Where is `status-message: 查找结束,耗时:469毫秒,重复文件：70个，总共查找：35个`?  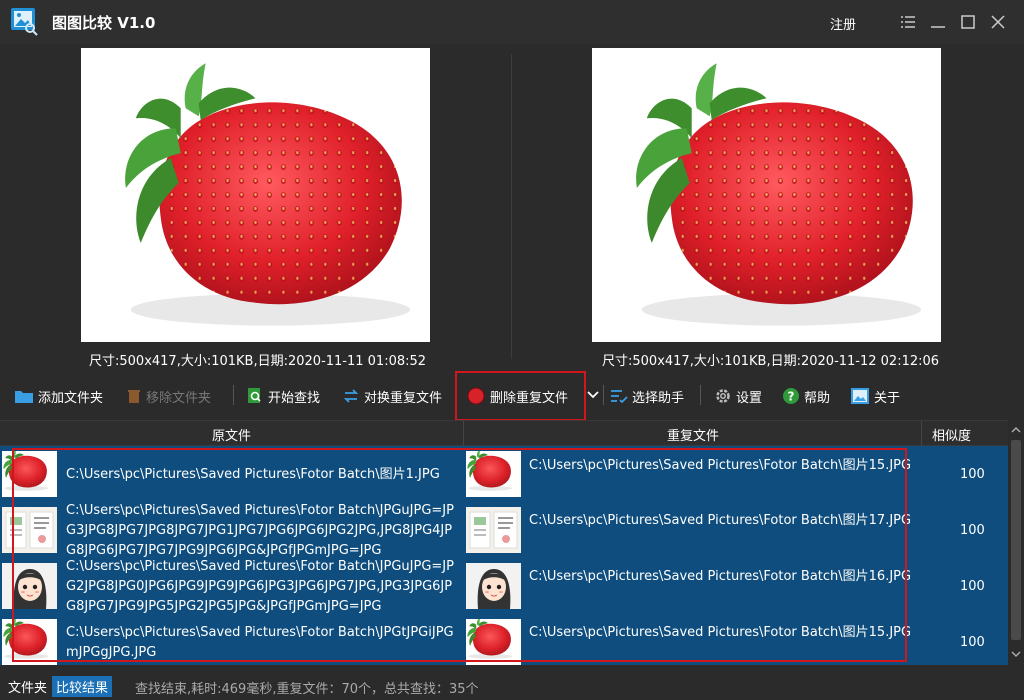
status-message: 查找结束,耗时:469毫秒,重复文件：70个，总共查找：35个 is located at coordinates (307, 689).